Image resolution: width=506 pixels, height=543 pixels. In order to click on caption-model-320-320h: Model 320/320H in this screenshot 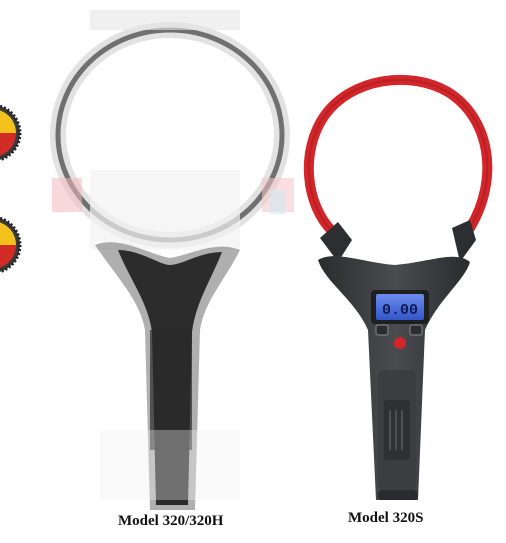, I will do `click(171, 521)`.